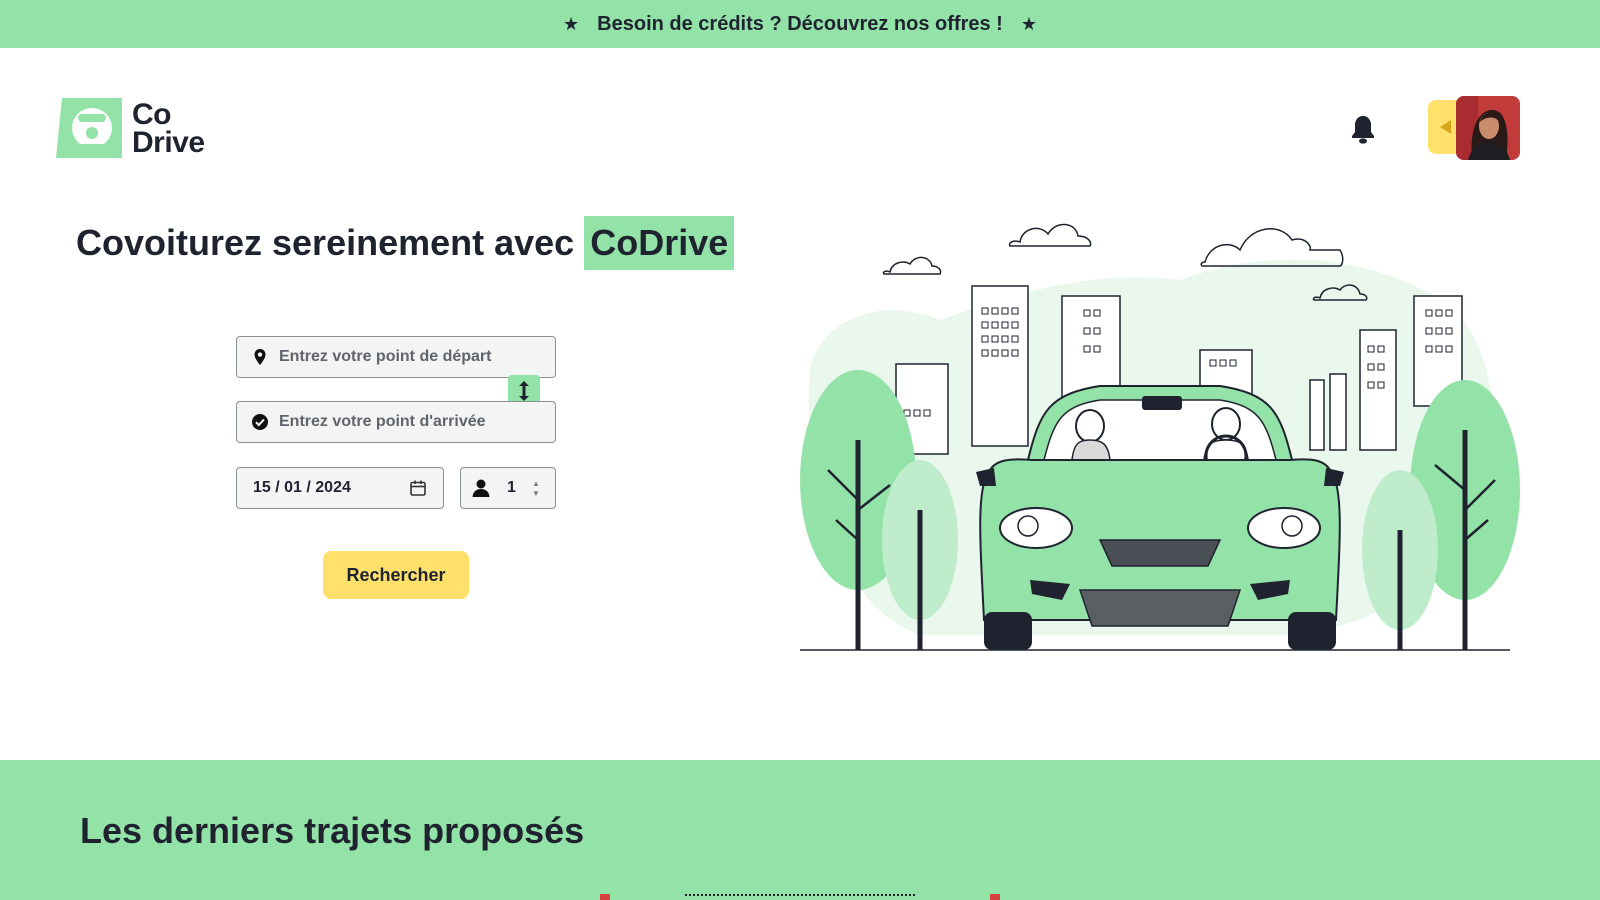  What do you see at coordinates (417, 357) in the screenshot?
I see `departure-input` at bounding box center [417, 357].